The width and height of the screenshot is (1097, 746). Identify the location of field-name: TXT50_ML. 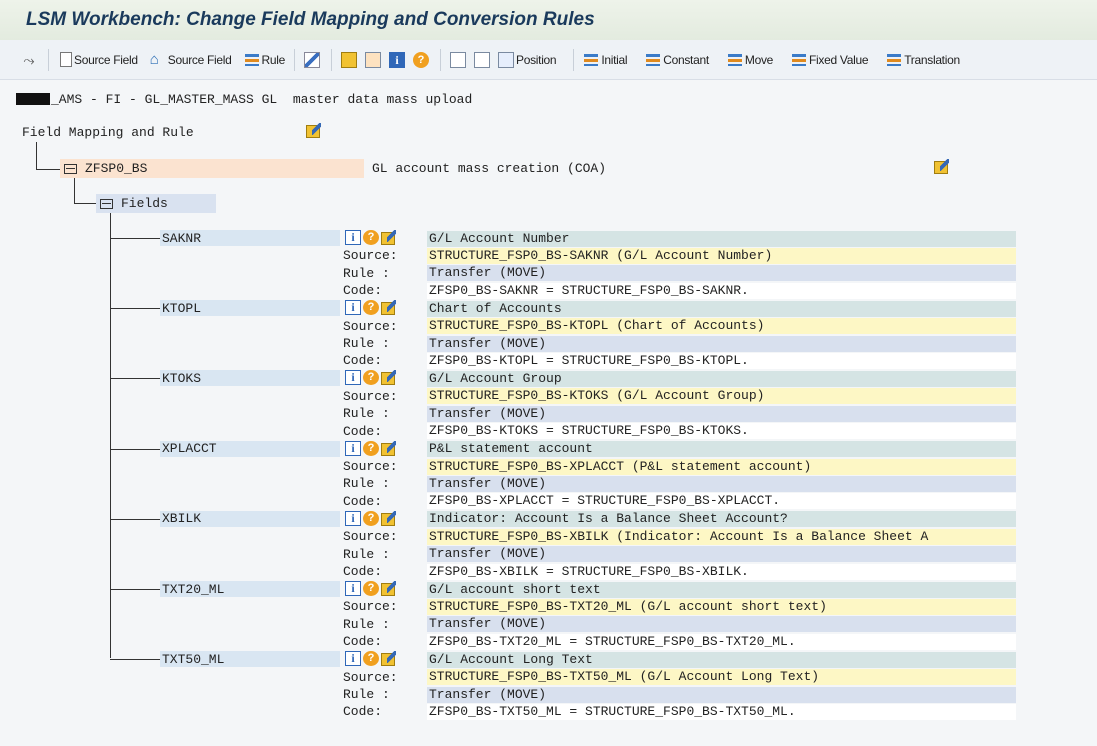
(250, 659).